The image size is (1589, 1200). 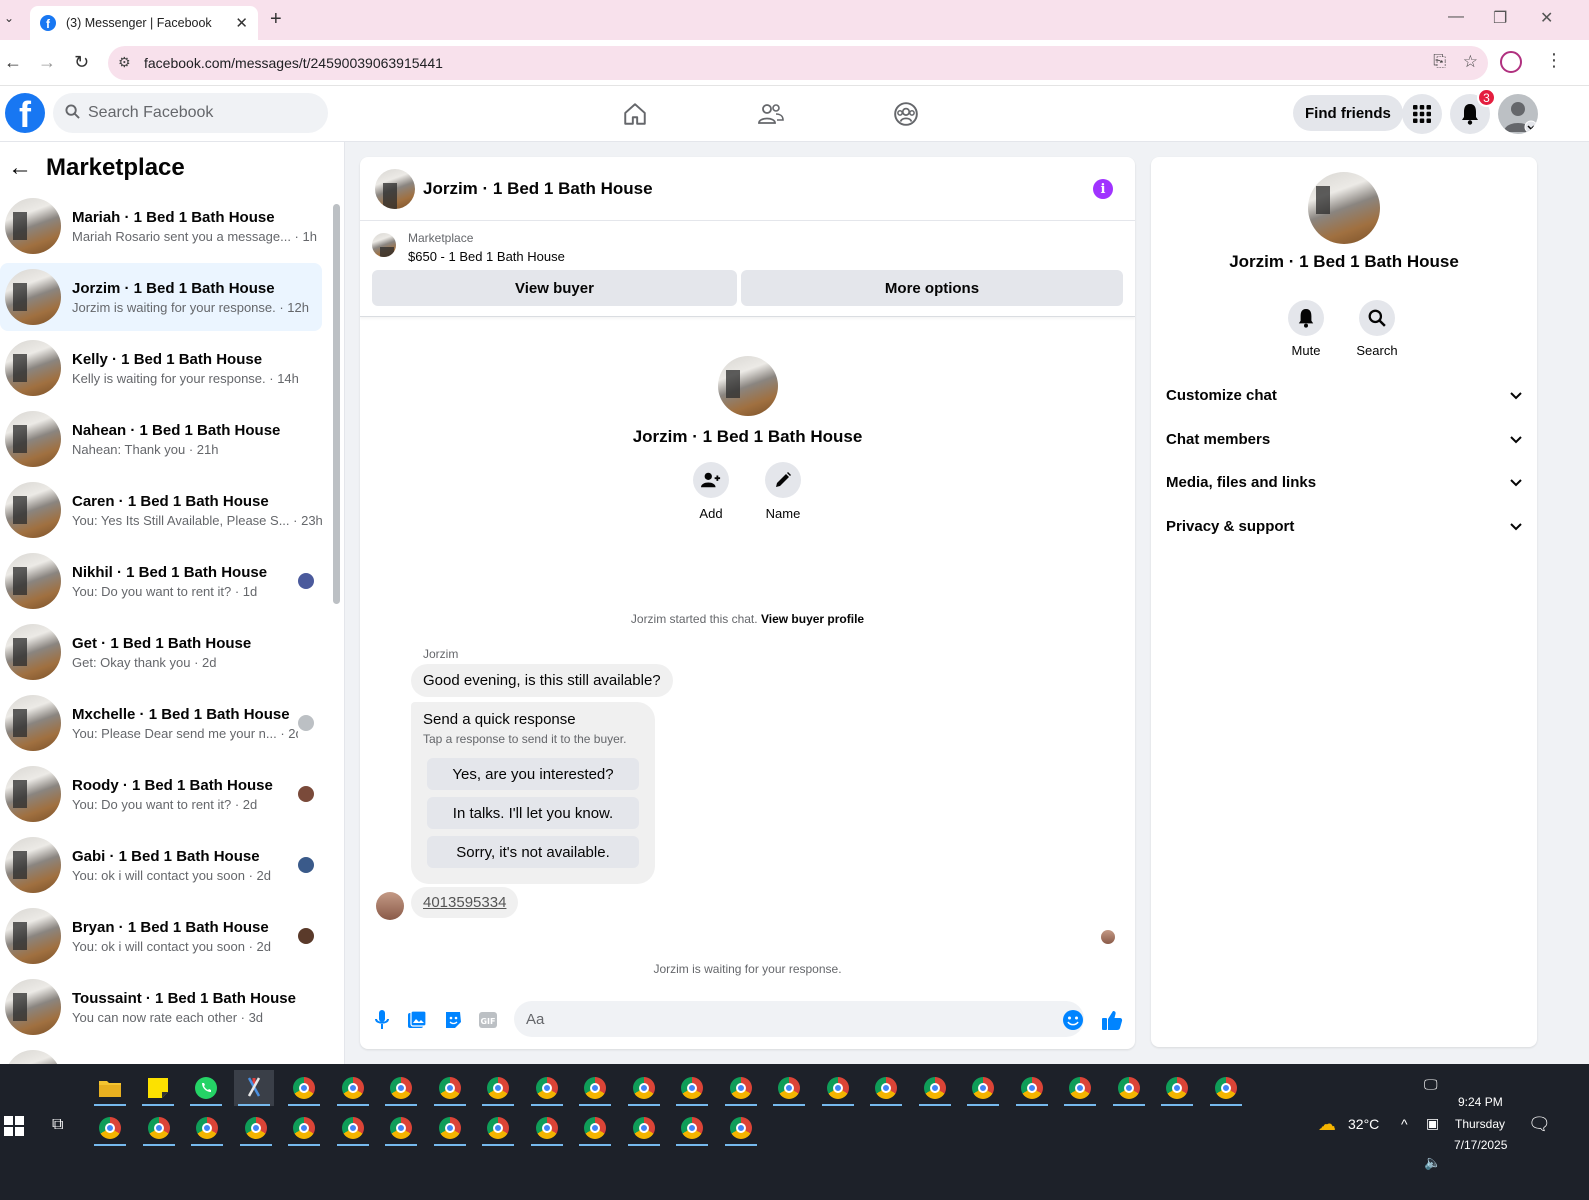 What do you see at coordinates (1546, 18) in the screenshot?
I see `close-window-icon: ✕` at bounding box center [1546, 18].